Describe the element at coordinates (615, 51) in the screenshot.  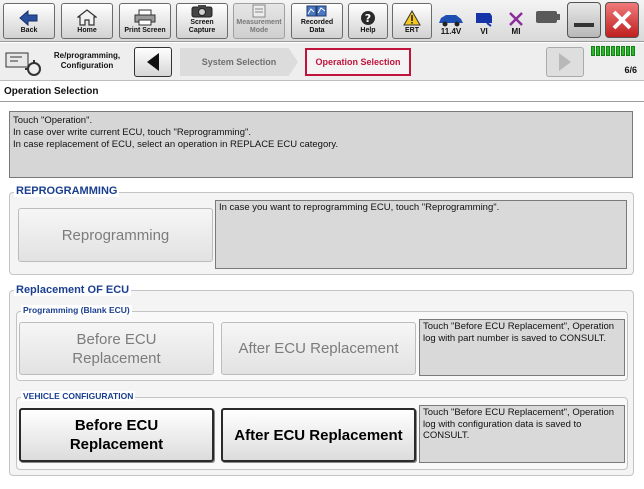
I see `progress-bar` at that location.